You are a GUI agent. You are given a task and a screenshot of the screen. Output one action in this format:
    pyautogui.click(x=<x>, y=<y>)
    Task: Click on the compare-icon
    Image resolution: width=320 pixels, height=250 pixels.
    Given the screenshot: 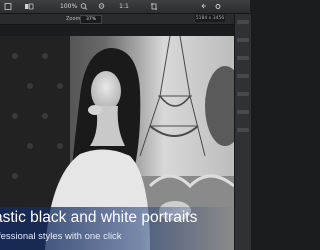 What is the action you would take?
    pyautogui.click(x=29, y=6)
    